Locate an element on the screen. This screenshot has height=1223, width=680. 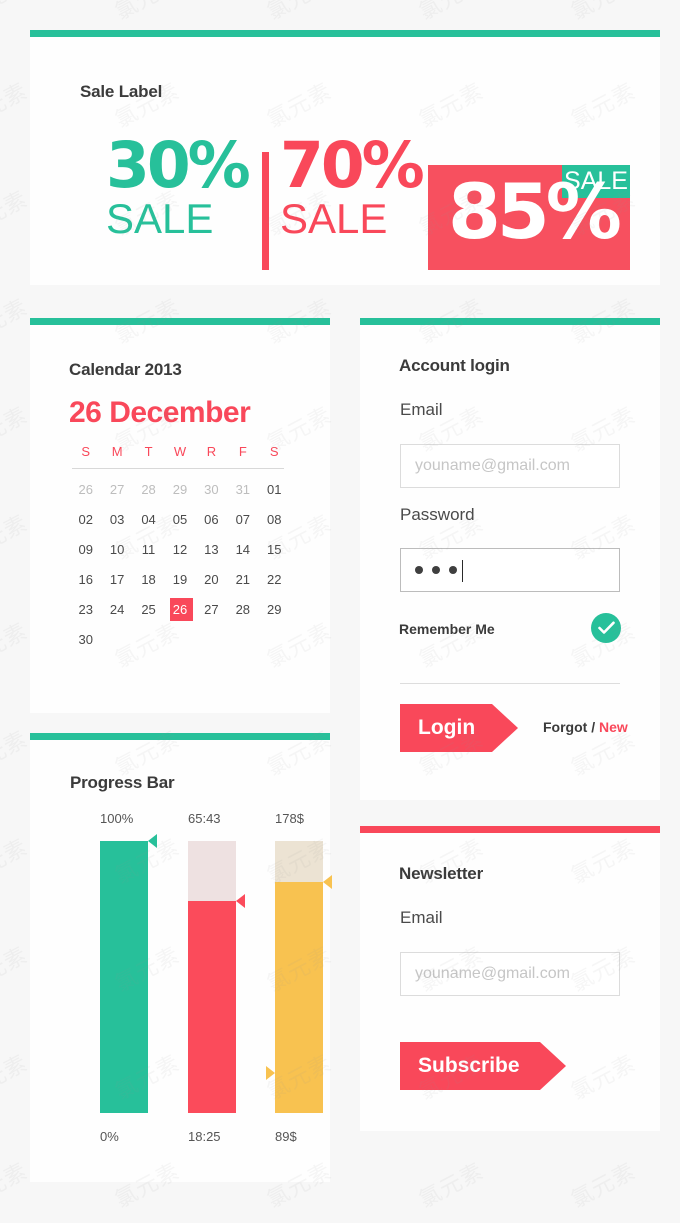
bar-bottom-label: 0% is located at coordinates (109, 1136).